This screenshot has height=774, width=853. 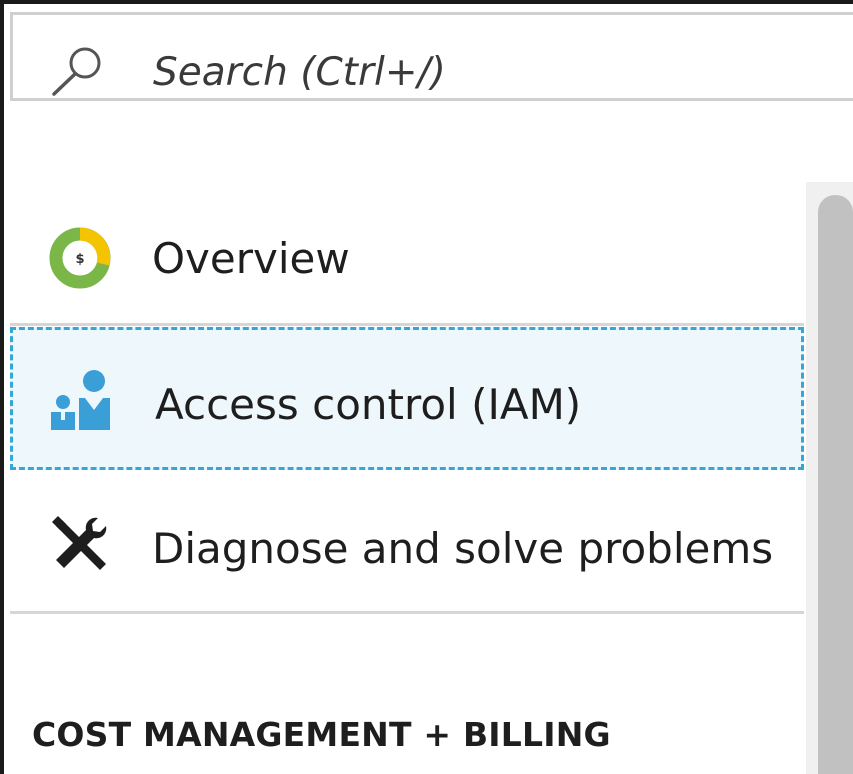 I want to click on access-control-icon, so click(x=80, y=400).